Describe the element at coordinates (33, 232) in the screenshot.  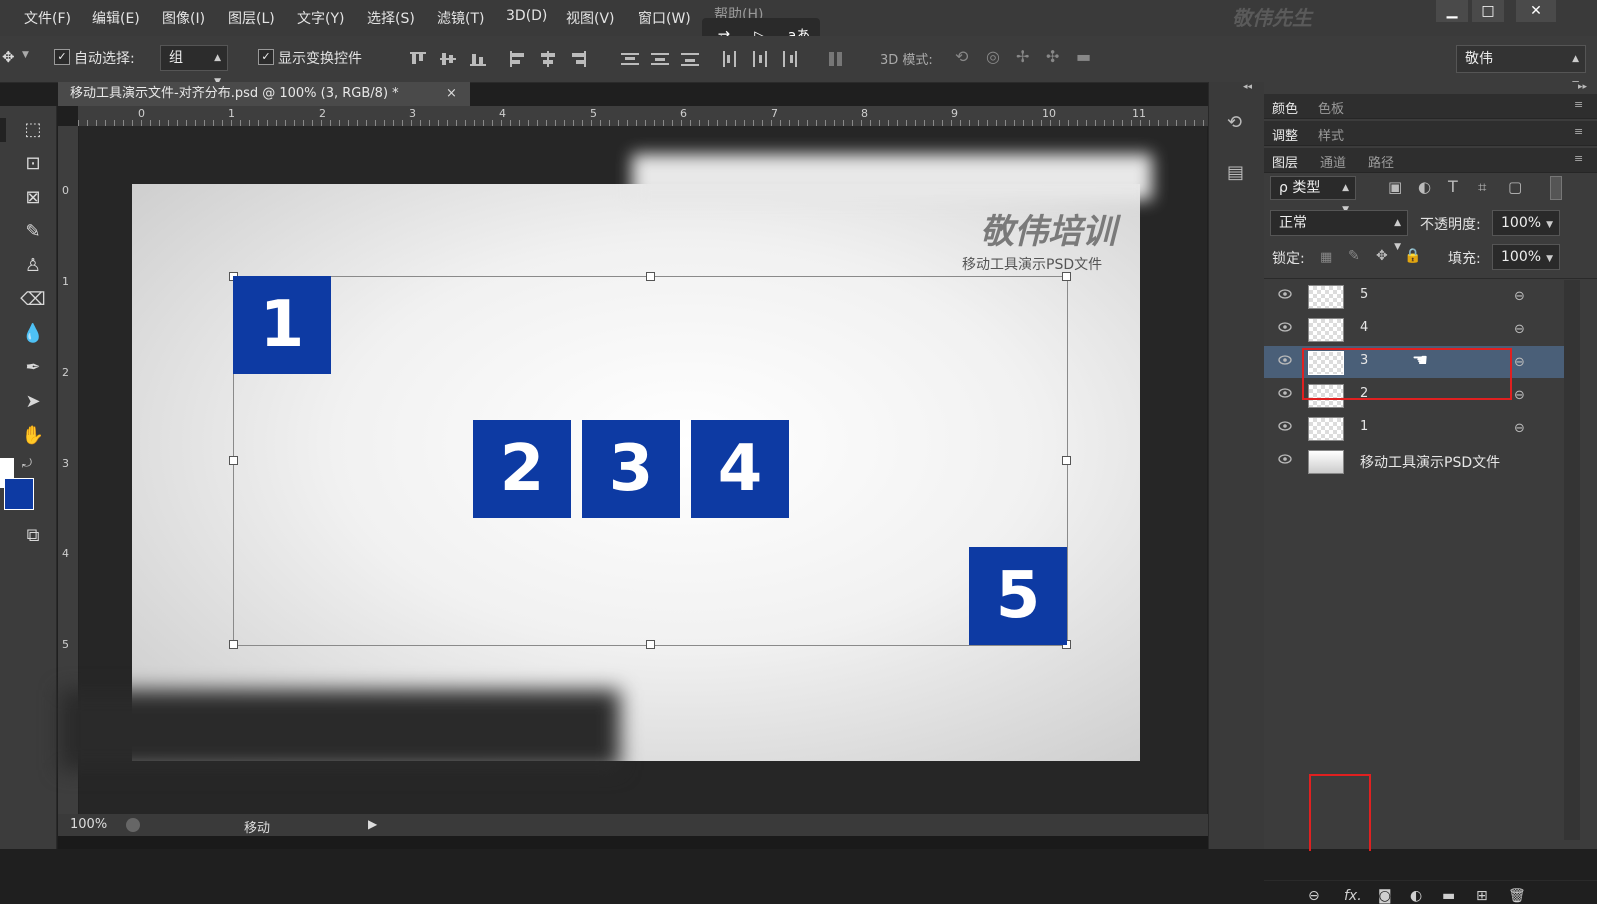
I see `healing-brush-icon: ✎` at that location.